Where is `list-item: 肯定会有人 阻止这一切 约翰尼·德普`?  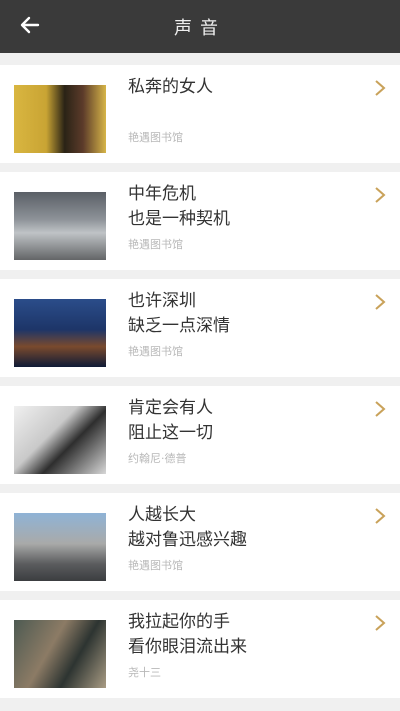 list-item: 肯定会有人 阻止这一切 约翰尼·德普 is located at coordinates (200, 435).